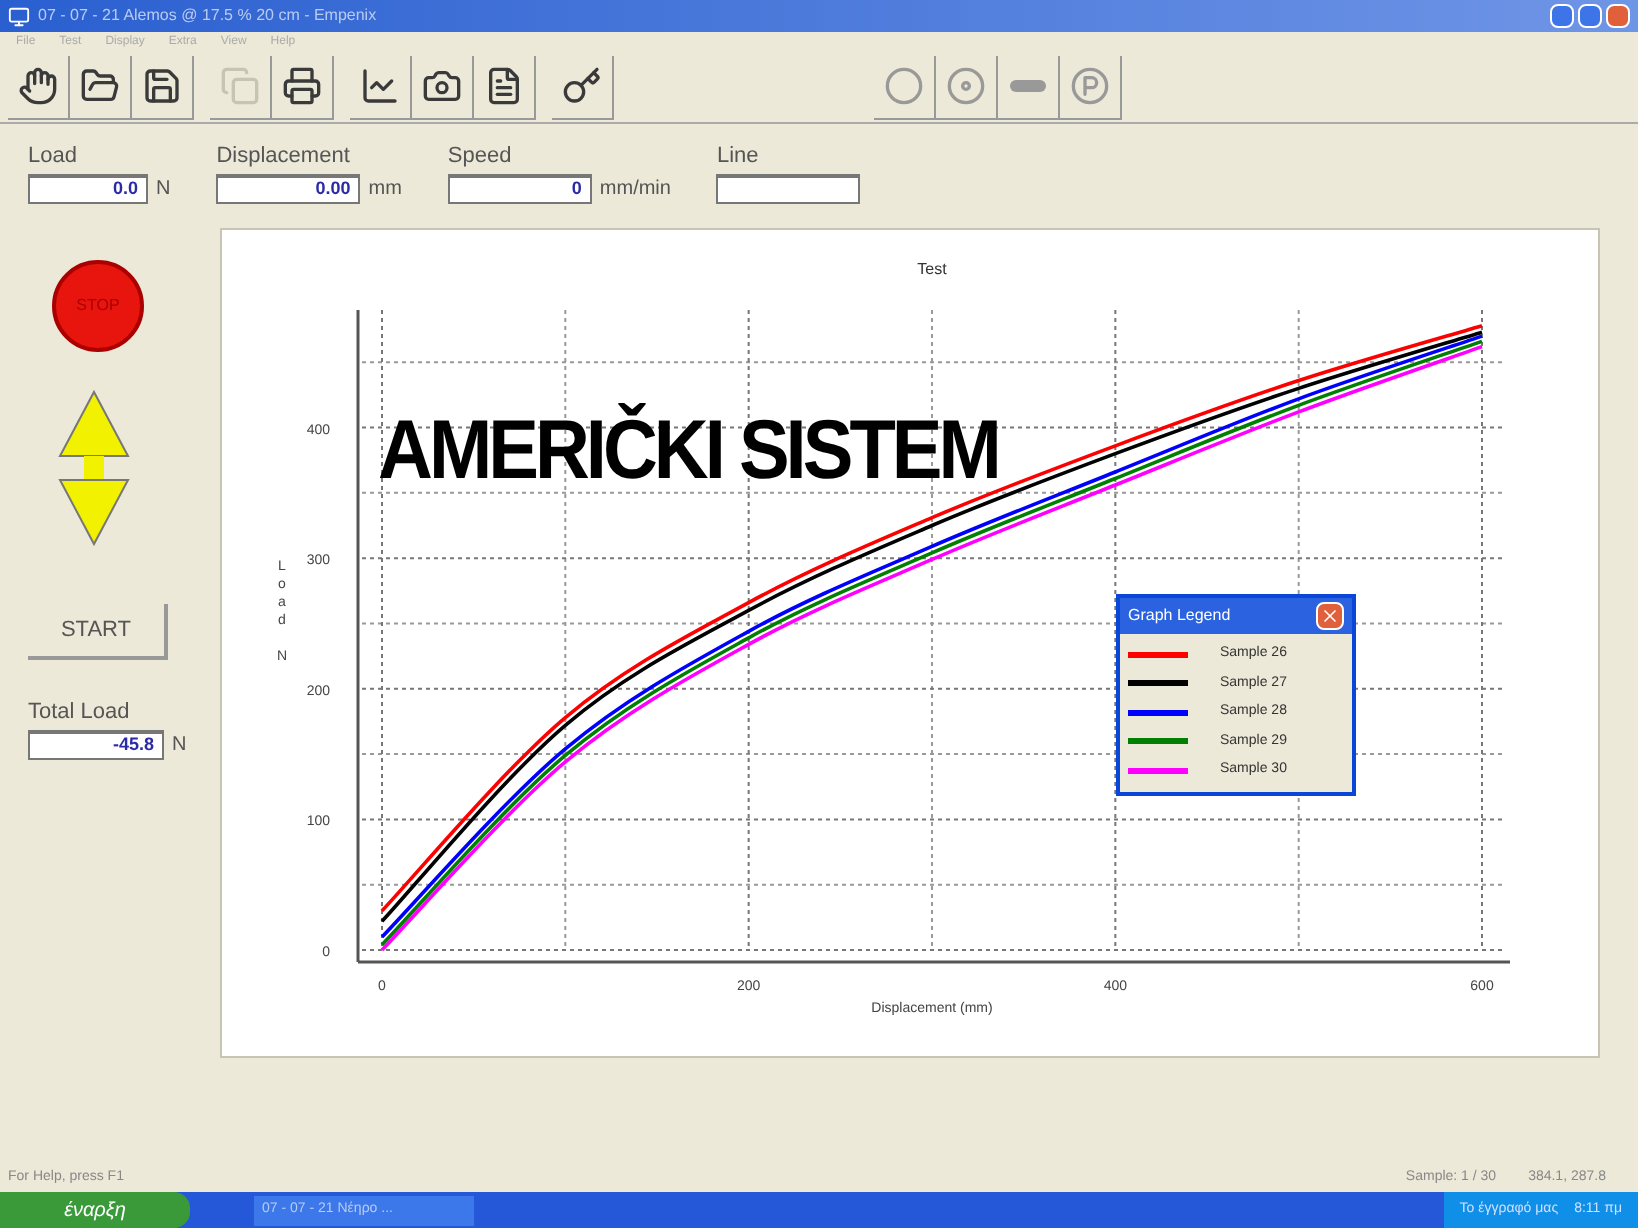  Describe the element at coordinates (94, 428) in the screenshot. I see `up-arrow-icon` at that location.